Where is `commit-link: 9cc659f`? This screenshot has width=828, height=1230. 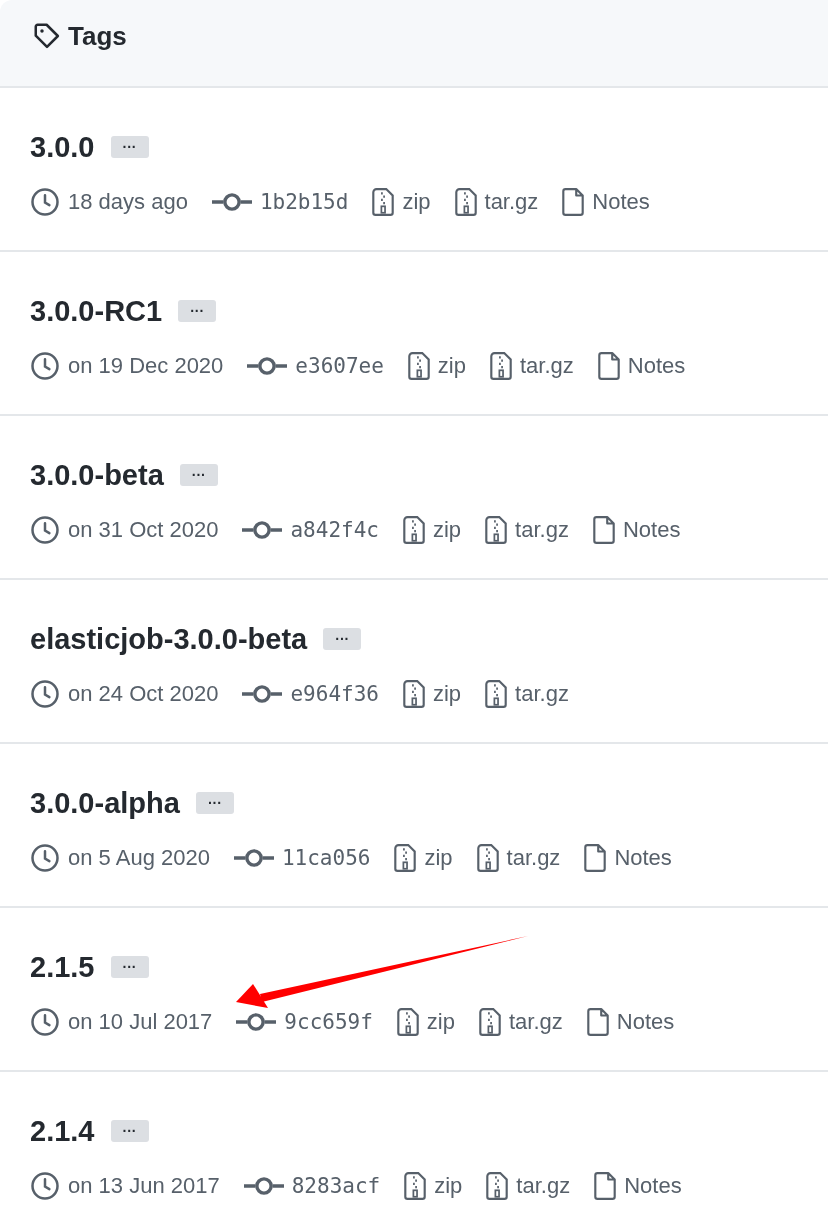
commit-link: 9cc659f is located at coordinates (328, 1022).